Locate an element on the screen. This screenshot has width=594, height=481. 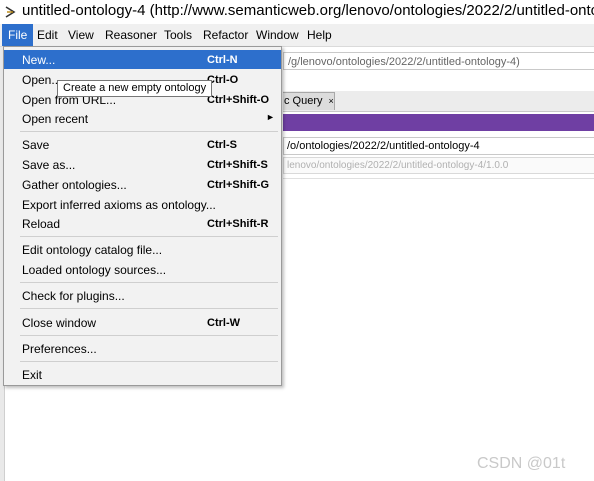
menu-item-new: New... Ctrl-N is located at coordinates (142, 59).